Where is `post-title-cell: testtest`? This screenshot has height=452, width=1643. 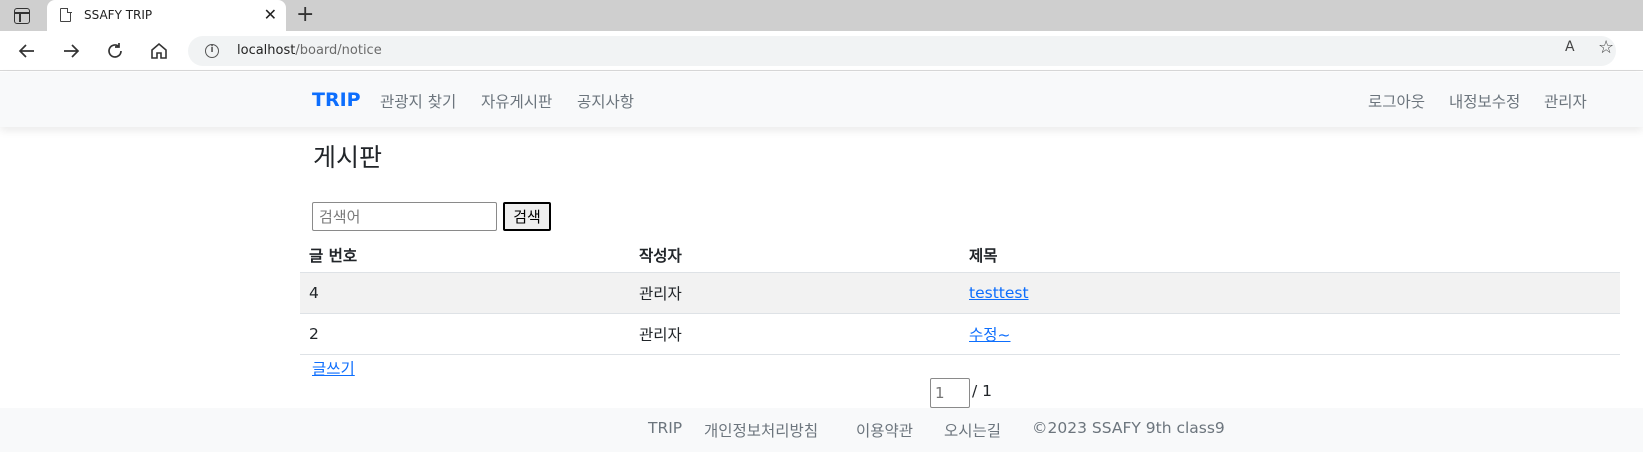
post-title-cell: testtest is located at coordinates (1290, 293).